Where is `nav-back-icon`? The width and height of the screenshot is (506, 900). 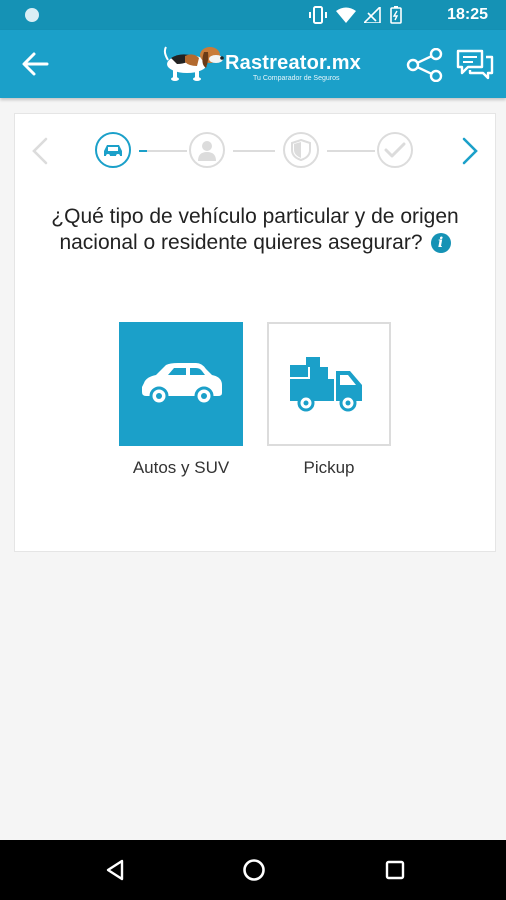
nav-back-icon is located at coordinates (115, 870).